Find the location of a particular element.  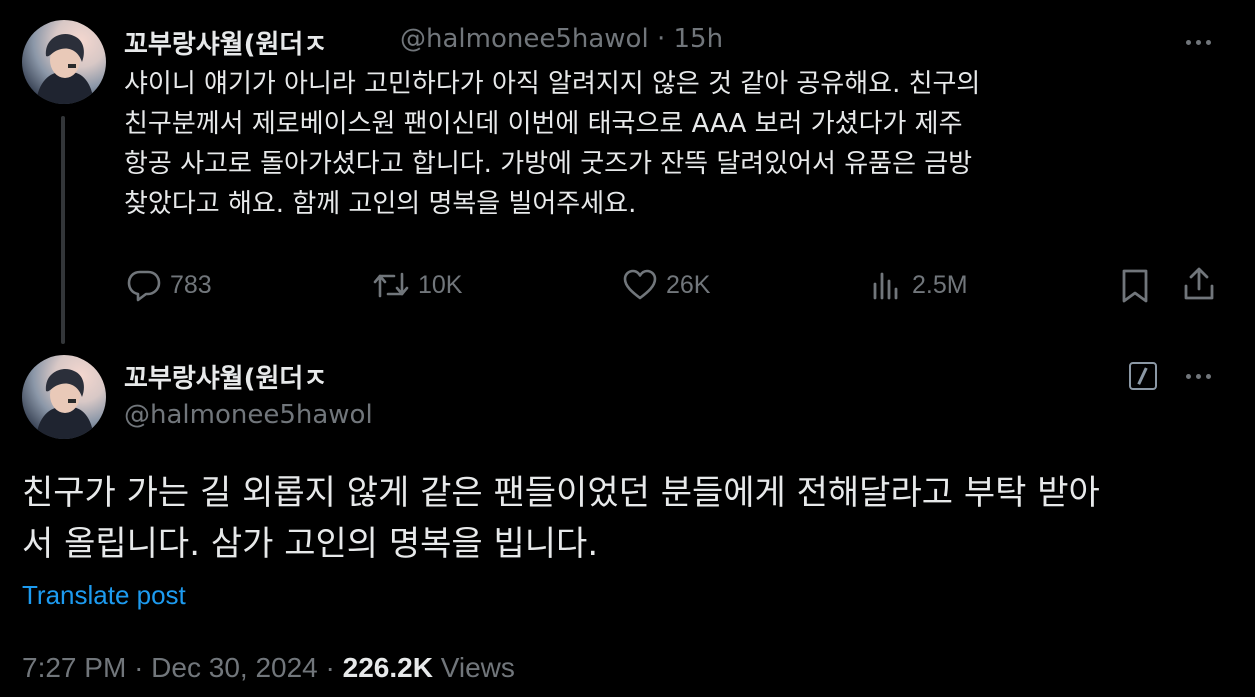

views-button: 2.5M is located at coordinates (919, 285).